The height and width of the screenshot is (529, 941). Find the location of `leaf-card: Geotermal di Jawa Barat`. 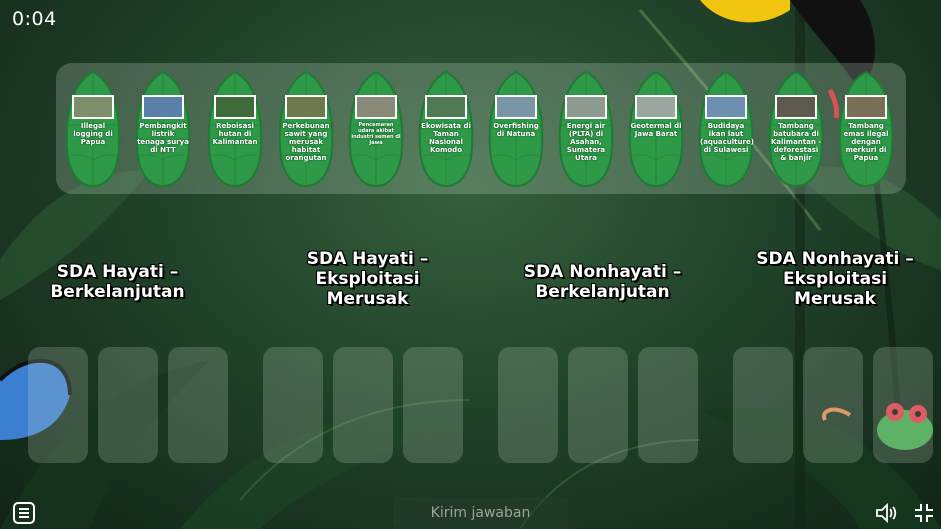

leaf-card: Geotermal di Jawa Barat is located at coordinates (656, 129).